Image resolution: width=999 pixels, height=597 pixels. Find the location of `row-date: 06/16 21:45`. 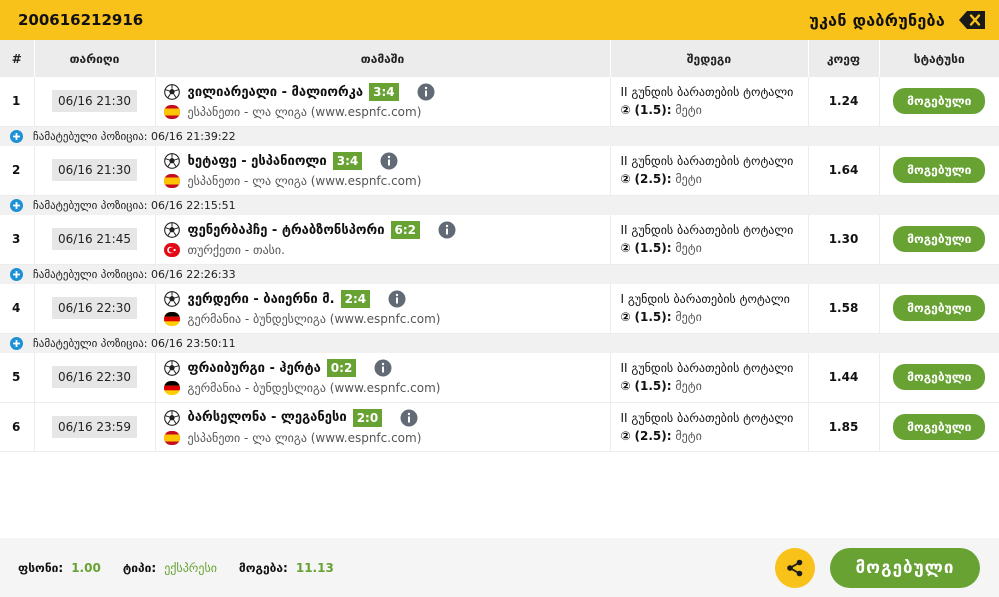

row-date: 06/16 21:45 is located at coordinates (94, 240).